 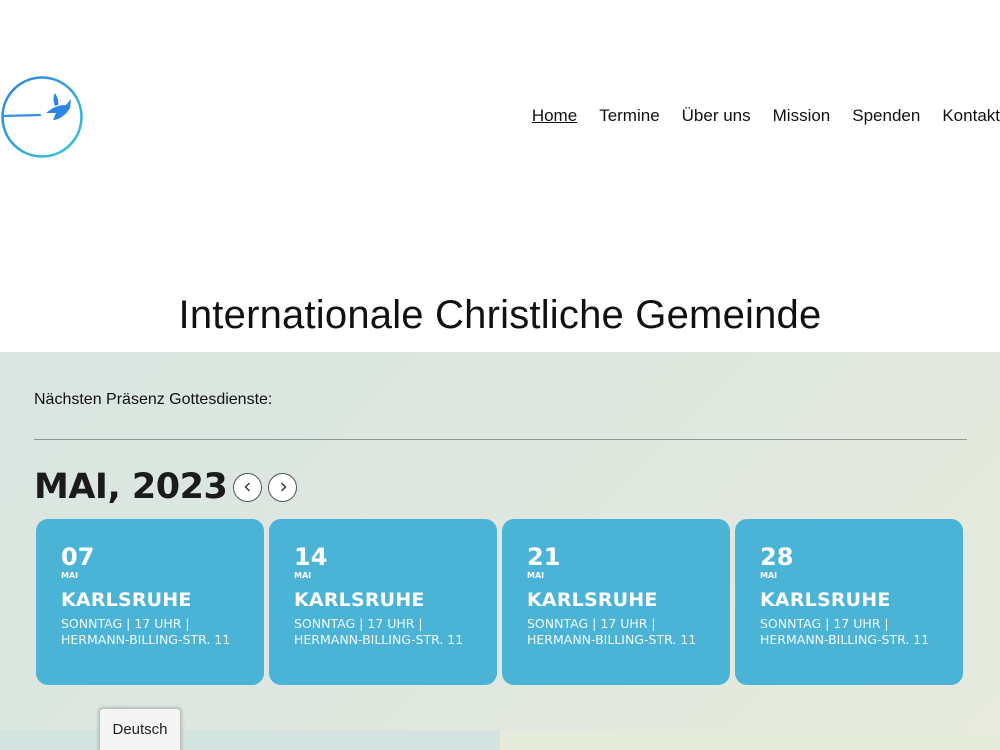 I want to click on nav-spenden: Spenden, so click(x=886, y=116).